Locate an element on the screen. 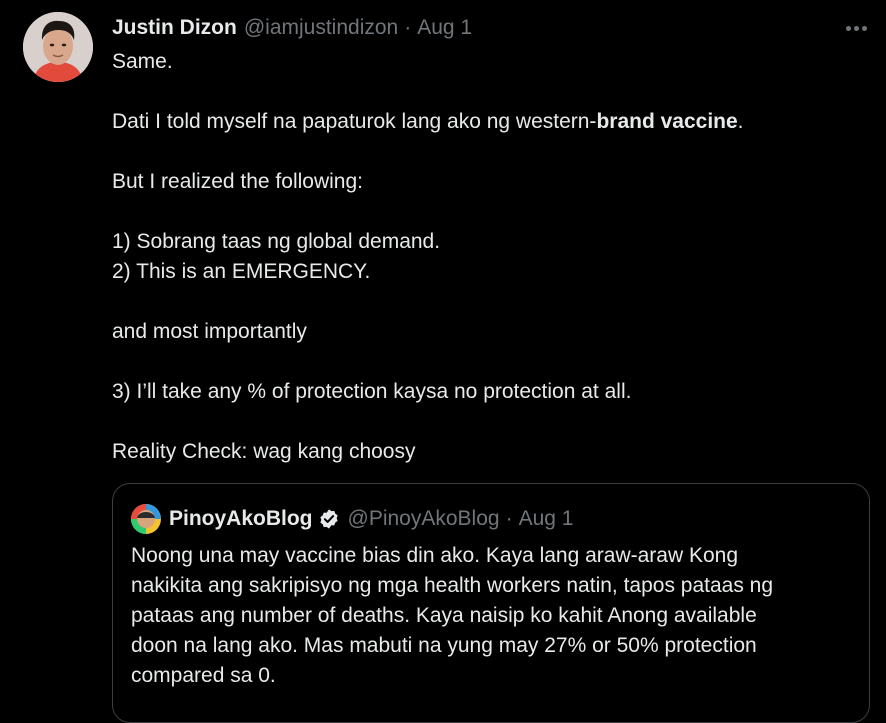 This screenshot has height=723, width=886. author-avatar is located at coordinates (58, 47).